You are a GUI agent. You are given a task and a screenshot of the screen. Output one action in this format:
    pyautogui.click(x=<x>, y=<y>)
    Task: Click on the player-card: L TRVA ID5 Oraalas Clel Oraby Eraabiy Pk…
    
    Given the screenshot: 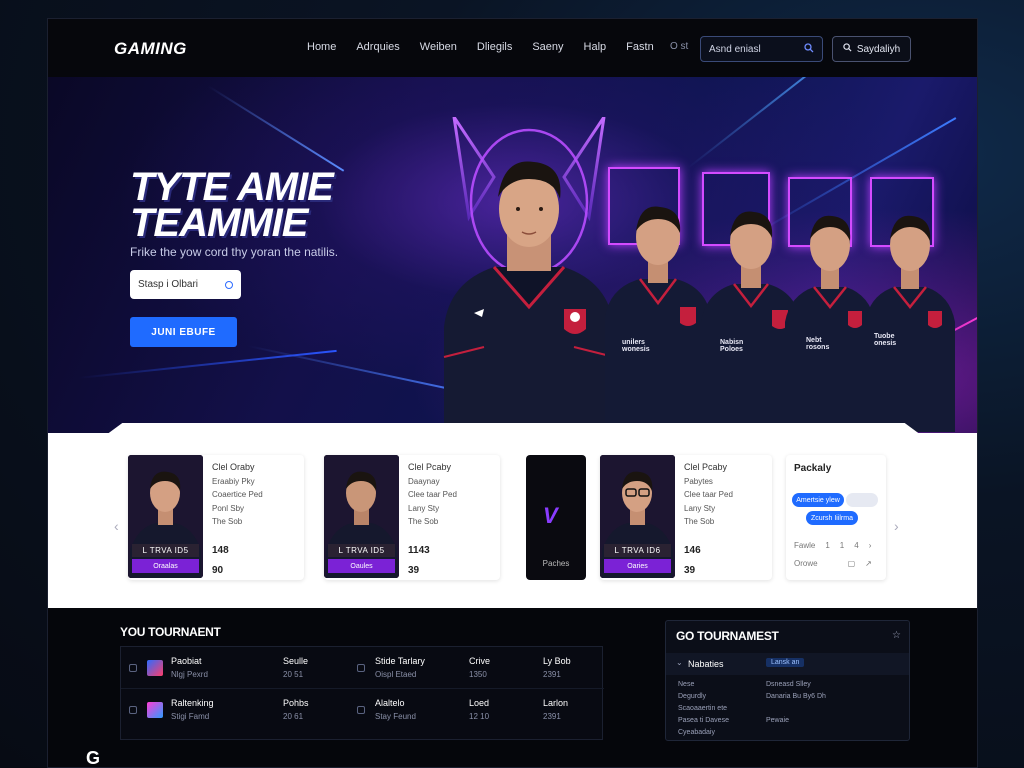 What is the action you would take?
    pyautogui.click(x=216, y=517)
    